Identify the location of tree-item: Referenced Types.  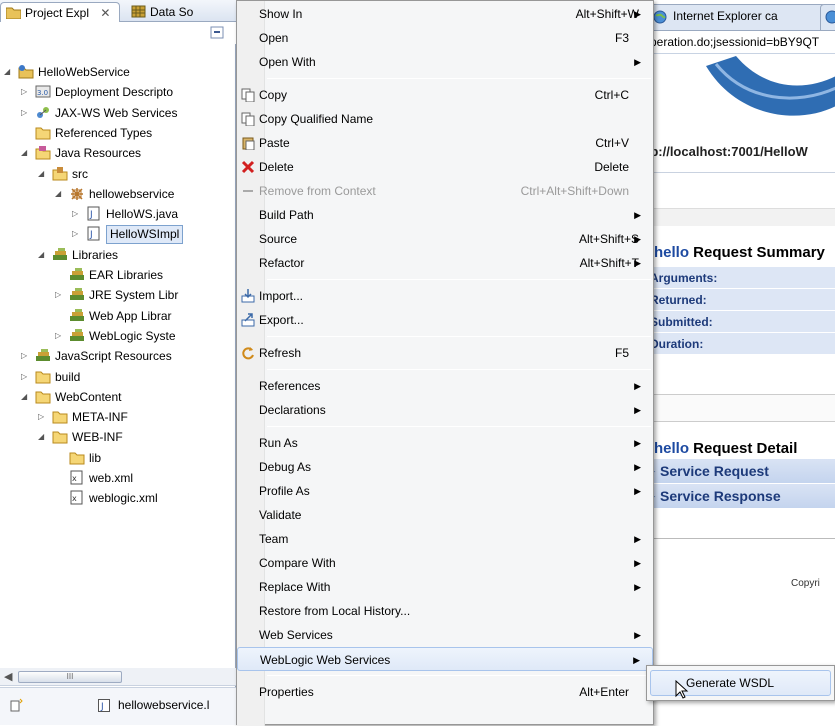
(118, 133).